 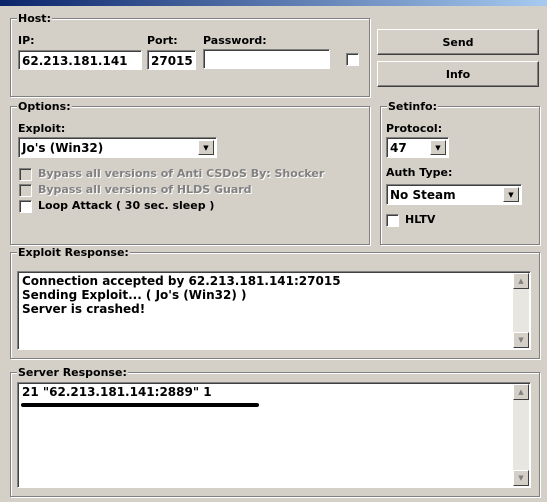 I want to click on options-legend: Options:, so click(x=44, y=106).